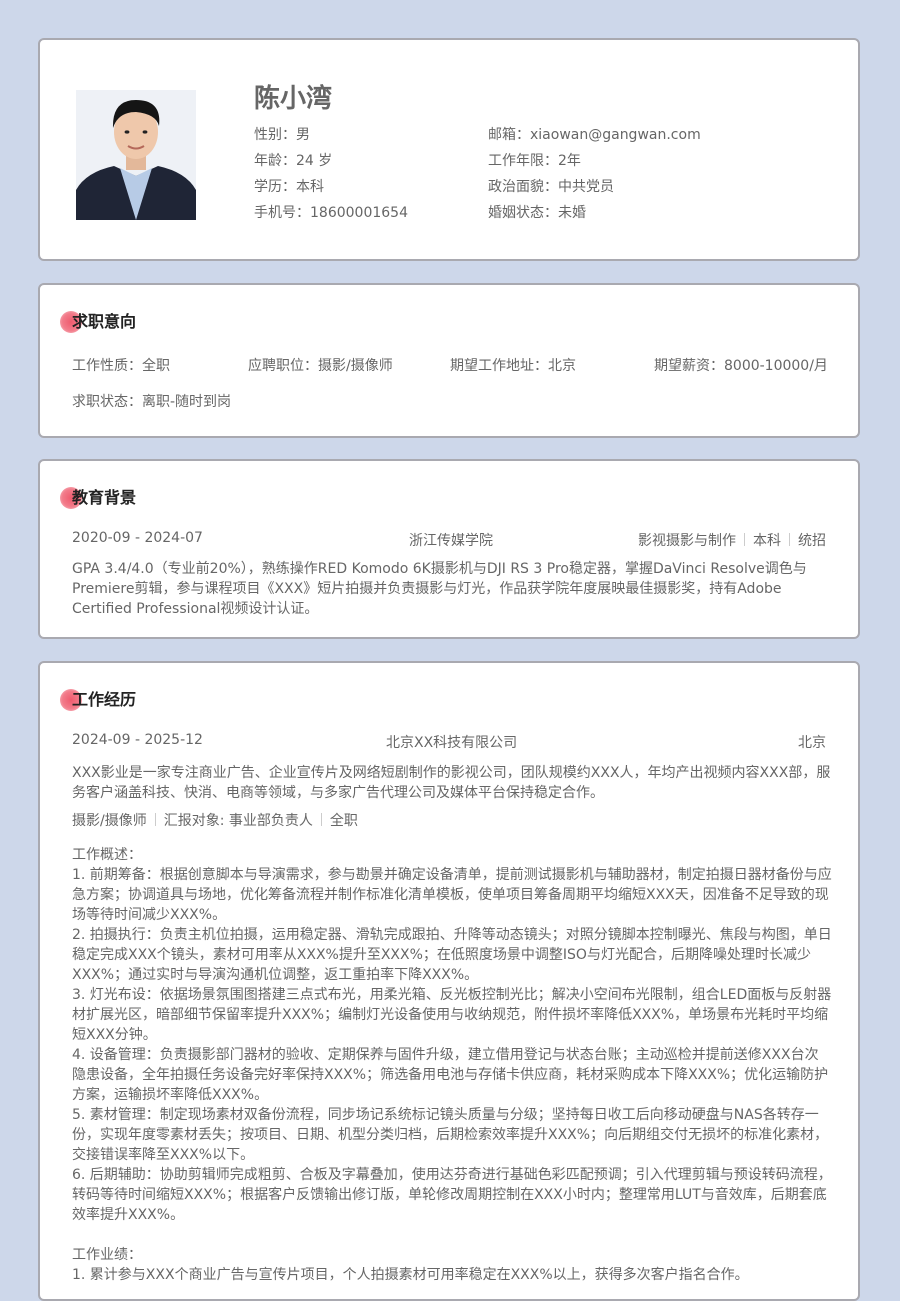  I want to click on major: 影视摄影与制作, so click(687, 541).